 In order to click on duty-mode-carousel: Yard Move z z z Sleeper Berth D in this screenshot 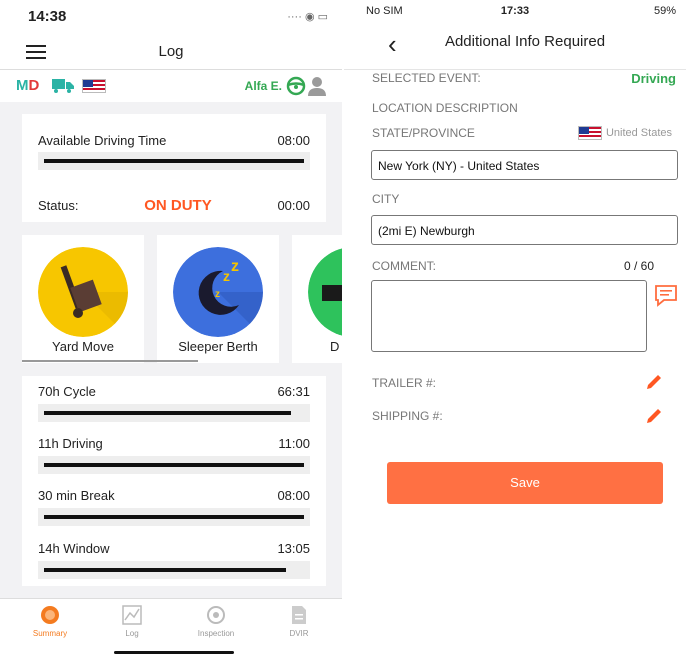, I will do `click(182, 300)`.